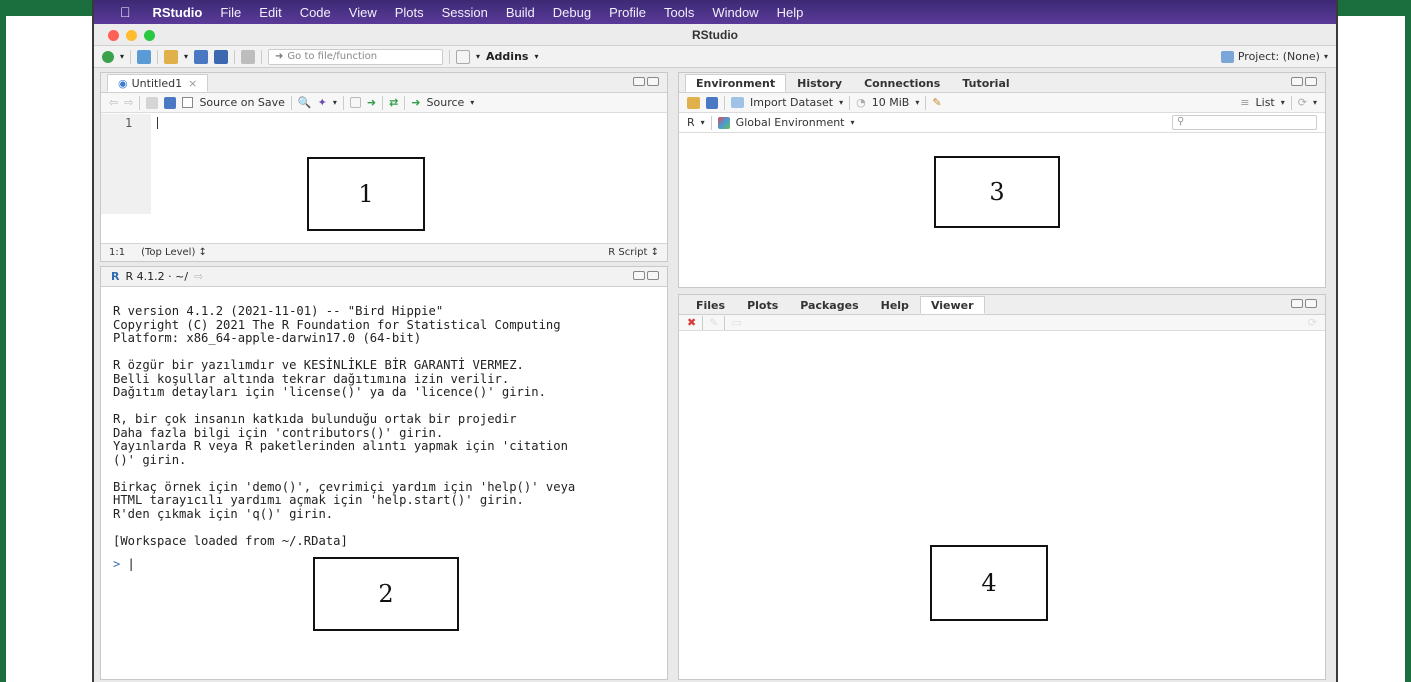 Image resolution: width=1411 pixels, height=682 pixels. What do you see at coordinates (171, 56) in the screenshot?
I see `open-file-icon` at bounding box center [171, 56].